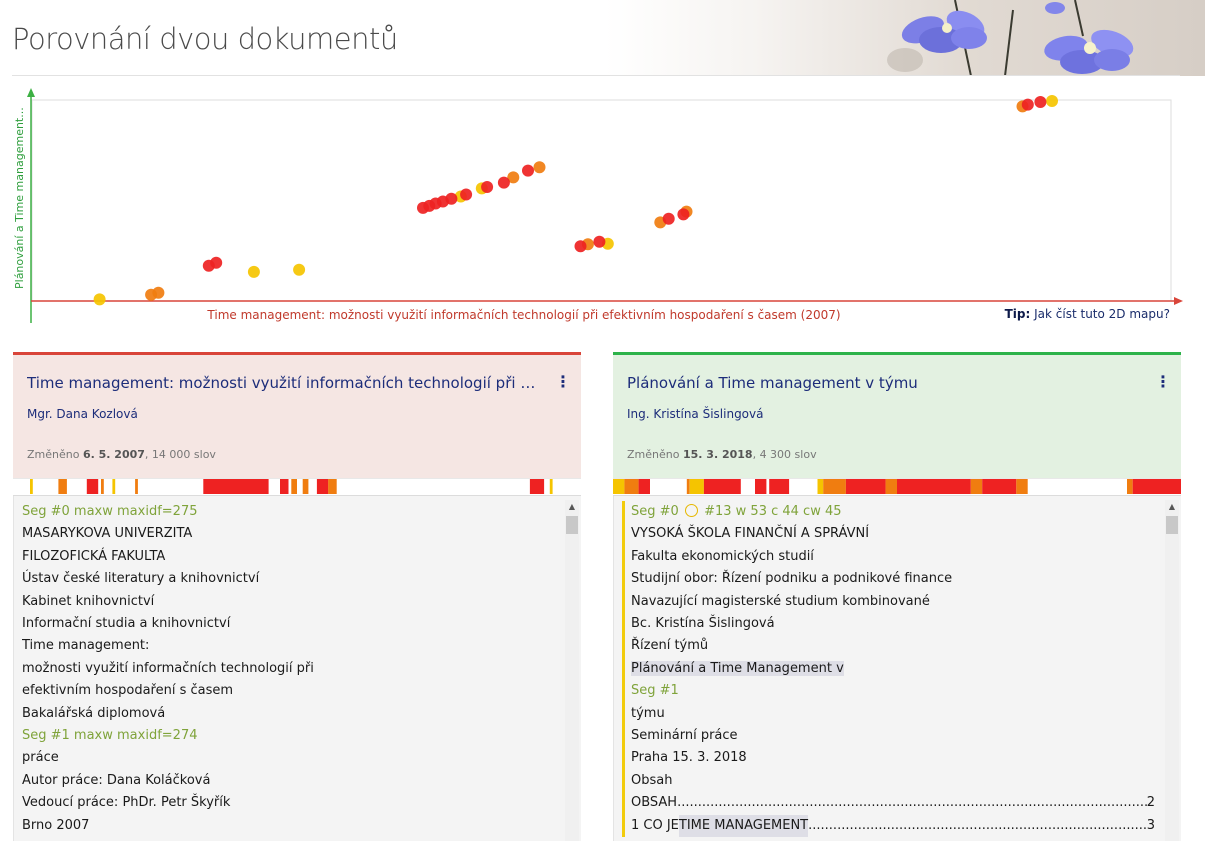 The image size is (1205, 841). What do you see at coordinates (1150, 825) in the screenshot?
I see `toc-page-number: 3` at bounding box center [1150, 825].